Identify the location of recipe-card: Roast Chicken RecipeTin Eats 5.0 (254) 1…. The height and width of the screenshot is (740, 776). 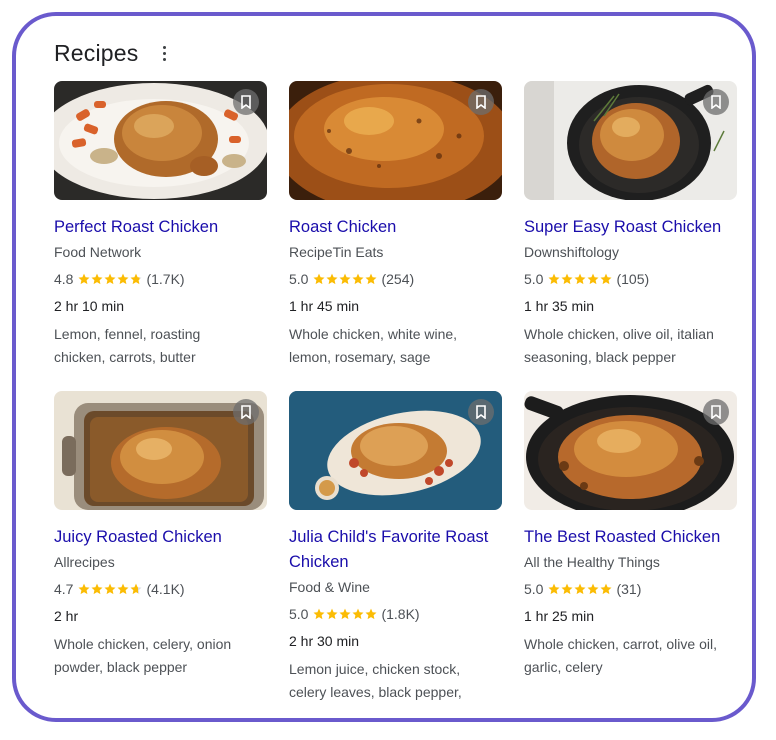
(395, 224).